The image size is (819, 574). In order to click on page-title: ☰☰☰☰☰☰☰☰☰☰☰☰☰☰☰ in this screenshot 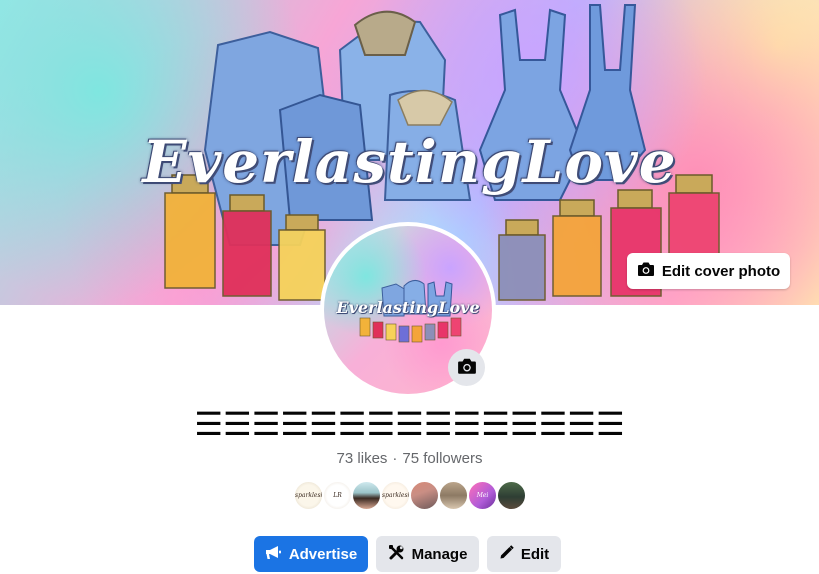, I will do `click(409, 424)`.